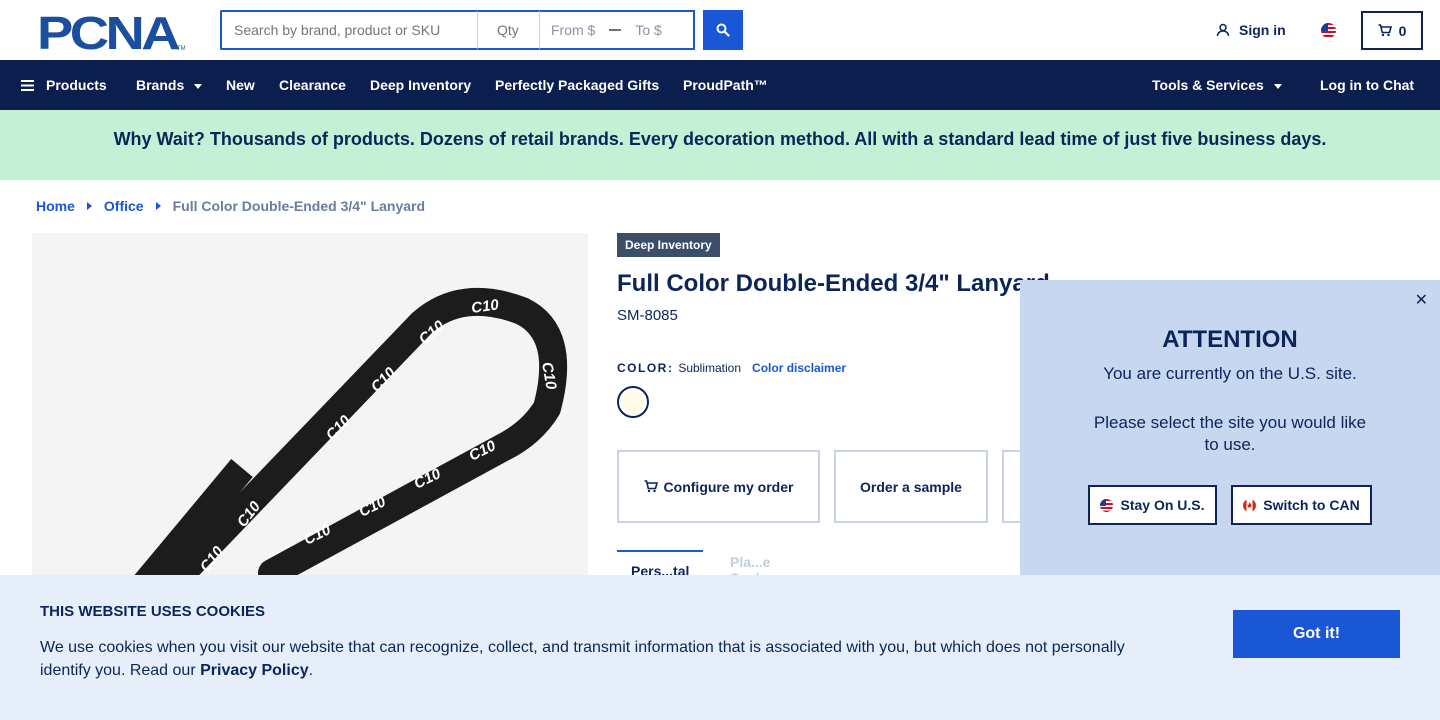 This screenshot has width=1440, height=720. I want to click on search-button, so click(723, 30).